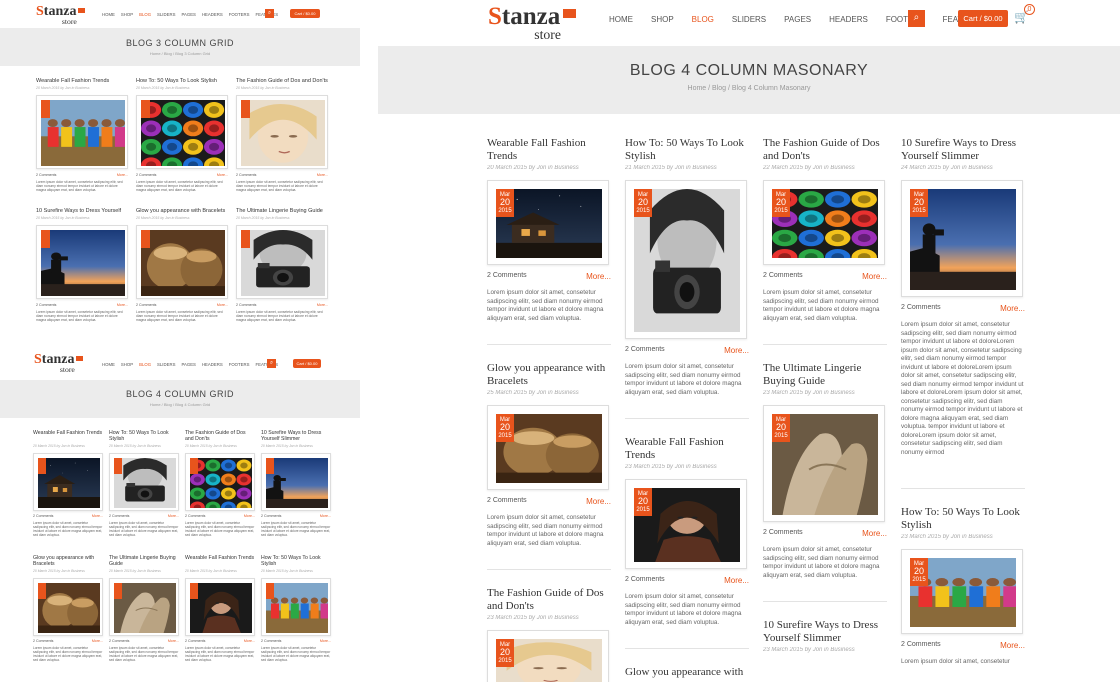  Describe the element at coordinates (848, 19) in the screenshot. I see `main-nav-headers: HEADERS` at that location.